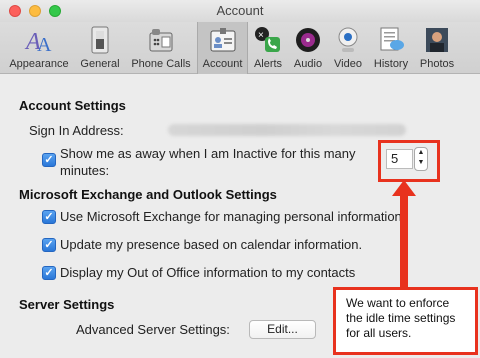 This screenshot has height=358, width=480. Describe the element at coordinates (392, 39) in the screenshot. I see `history-icon` at that location.